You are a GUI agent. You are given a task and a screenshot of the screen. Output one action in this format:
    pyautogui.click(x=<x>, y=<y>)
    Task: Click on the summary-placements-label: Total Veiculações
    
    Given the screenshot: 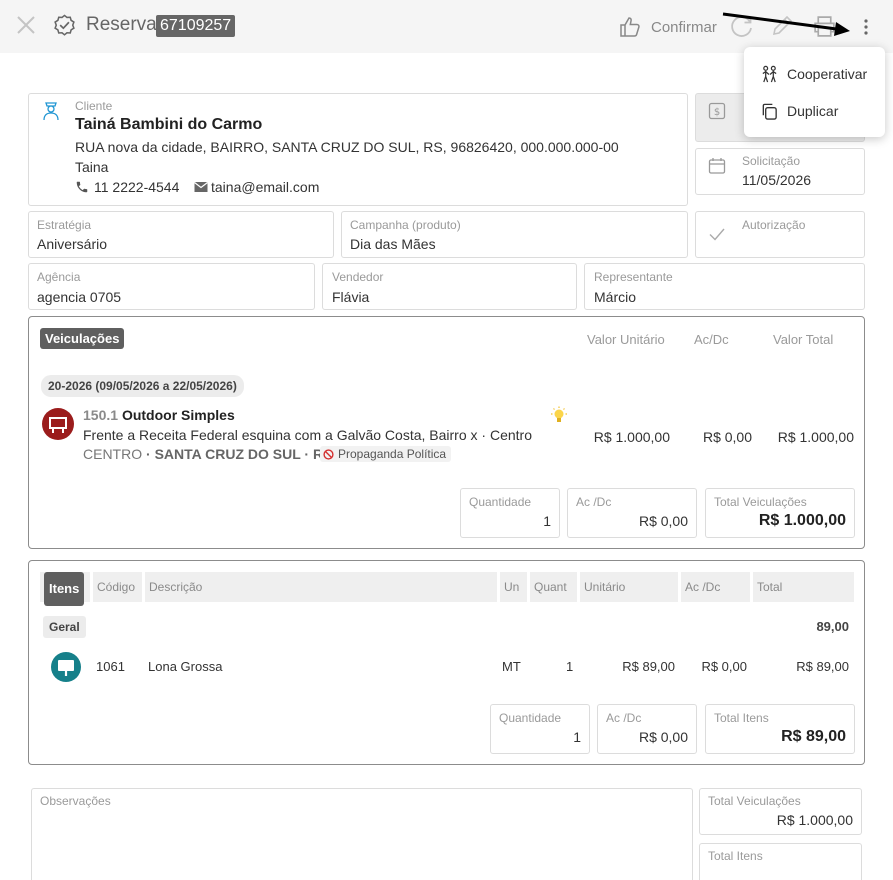 What is the action you would take?
    pyautogui.click(x=754, y=801)
    